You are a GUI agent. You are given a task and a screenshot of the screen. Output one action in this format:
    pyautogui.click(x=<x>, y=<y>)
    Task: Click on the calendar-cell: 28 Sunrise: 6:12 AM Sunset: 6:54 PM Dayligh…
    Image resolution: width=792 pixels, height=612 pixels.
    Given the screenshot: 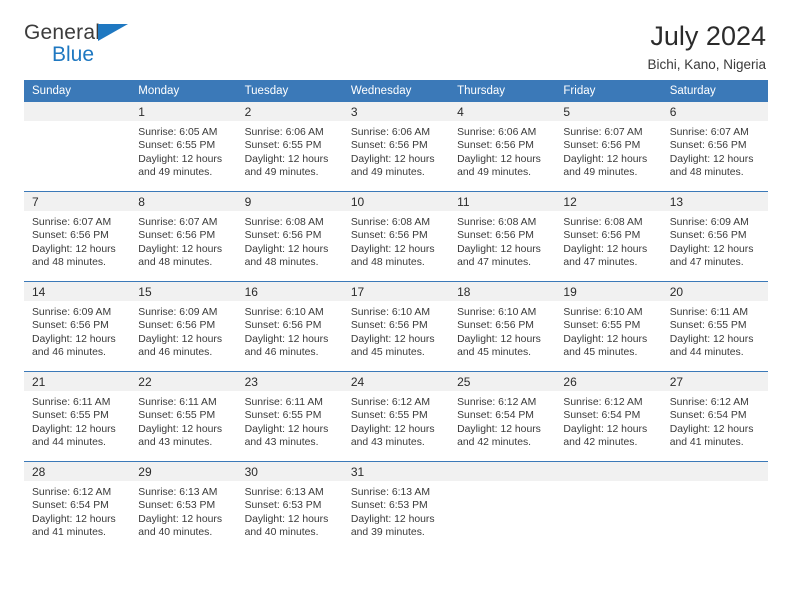 What is the action you would take?
    pyautogui.click(x=77, y=506)
    